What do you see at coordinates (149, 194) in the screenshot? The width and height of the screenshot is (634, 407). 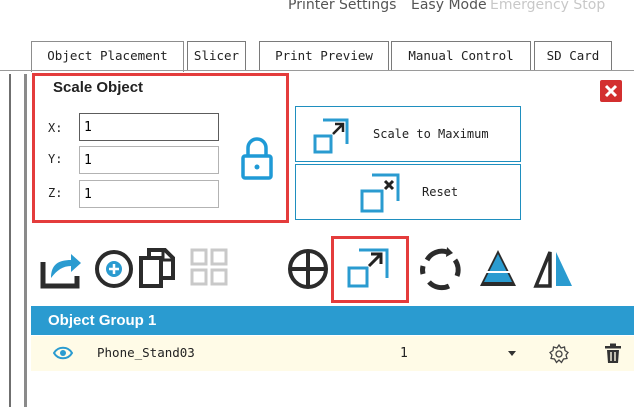 I see `z-scale-input` at bounding box center [149, 194].